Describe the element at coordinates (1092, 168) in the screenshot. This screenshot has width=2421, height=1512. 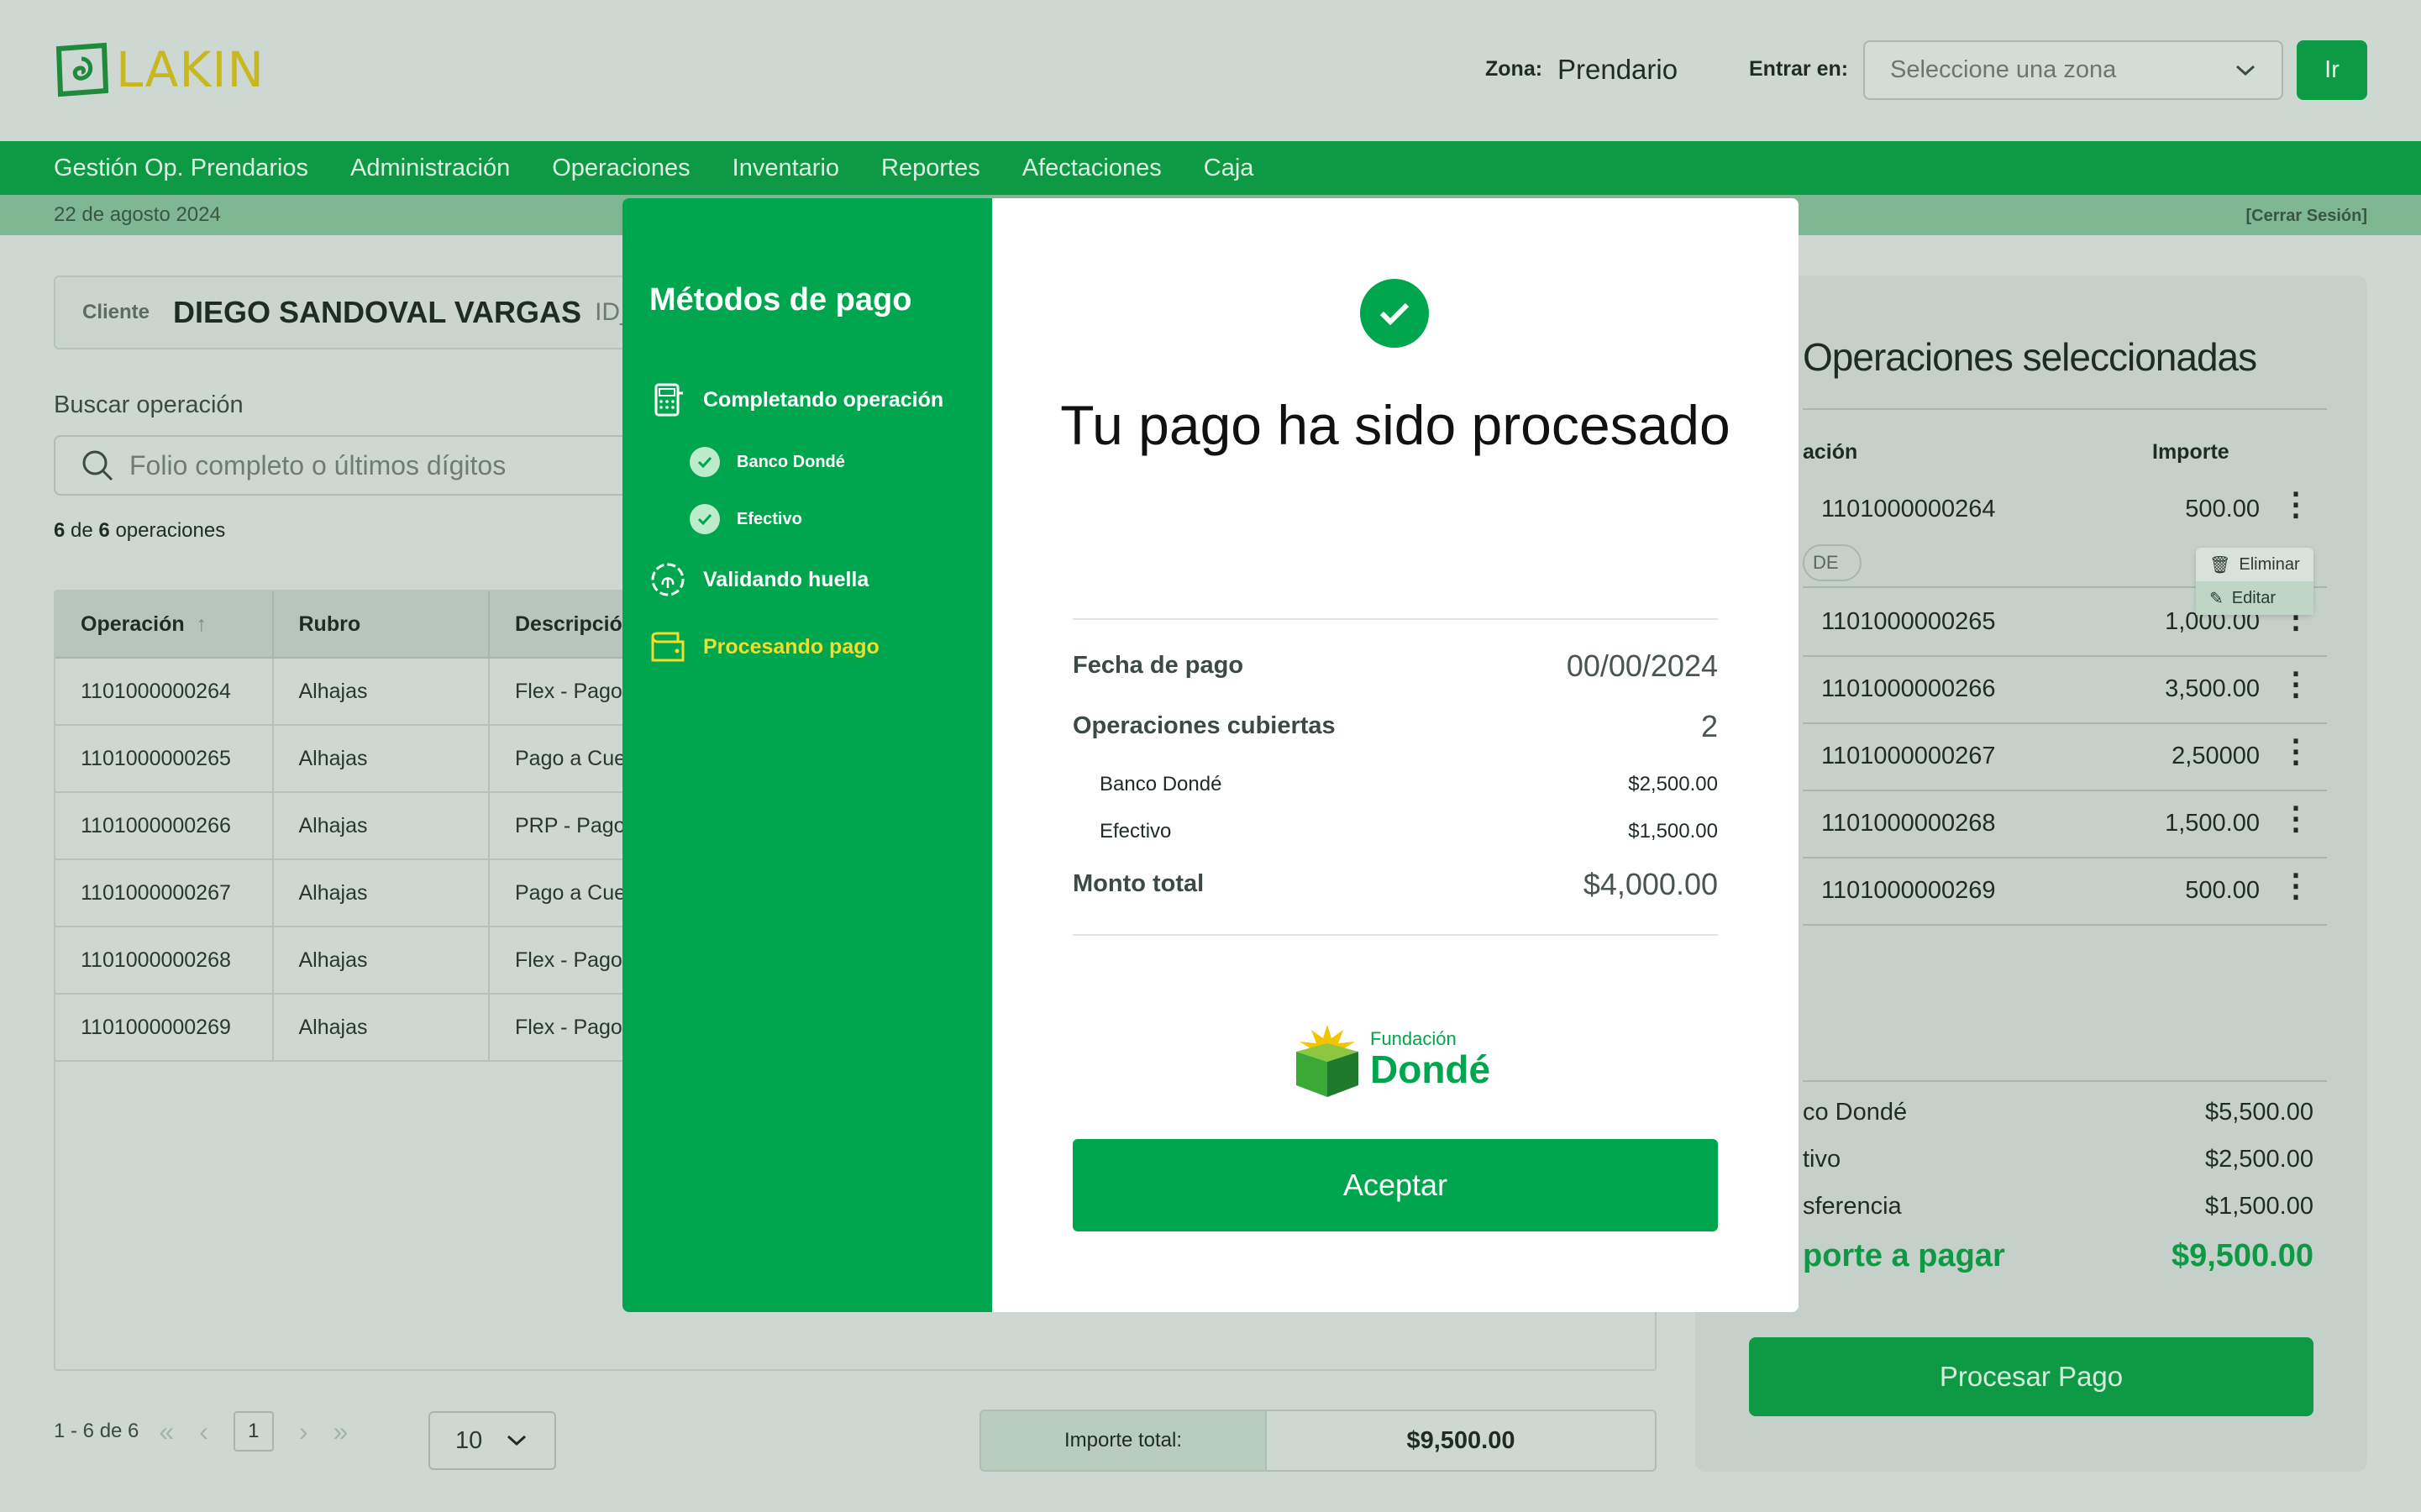
I see `nav-afectaciones: Afectaciones` at that location.